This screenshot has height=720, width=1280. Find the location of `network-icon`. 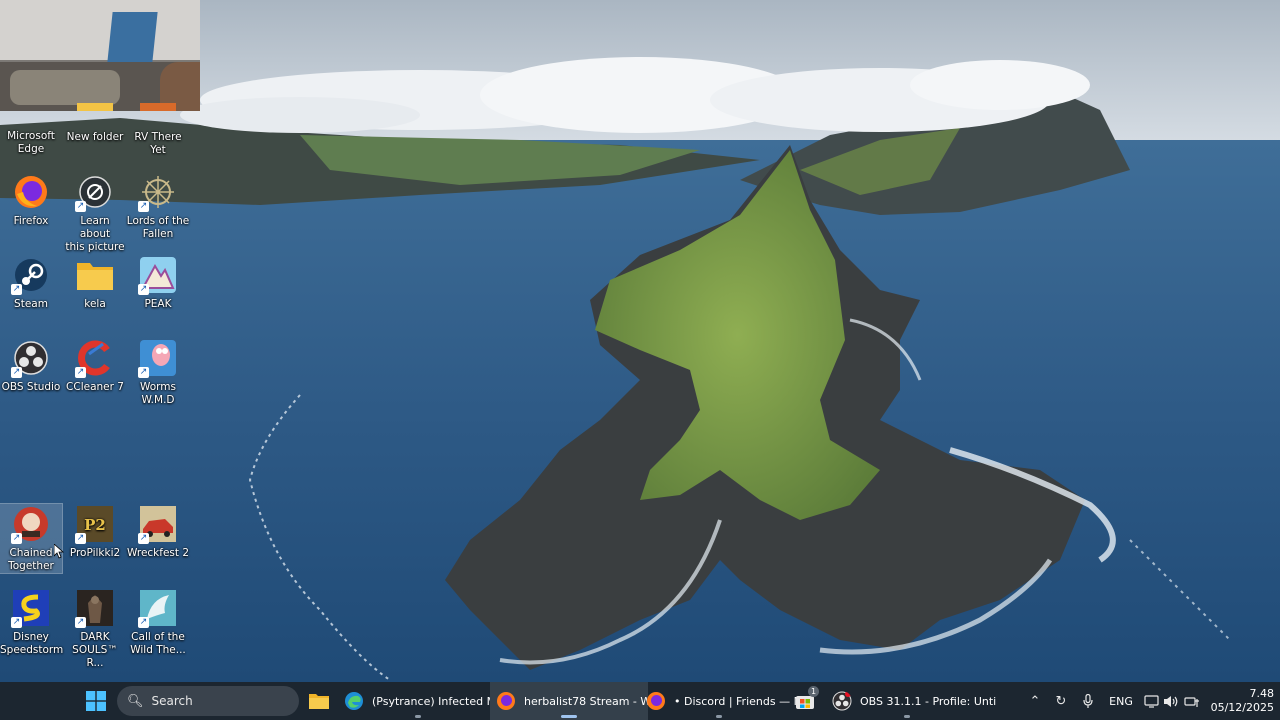

network-icon is located at coordinates (1192, 701).